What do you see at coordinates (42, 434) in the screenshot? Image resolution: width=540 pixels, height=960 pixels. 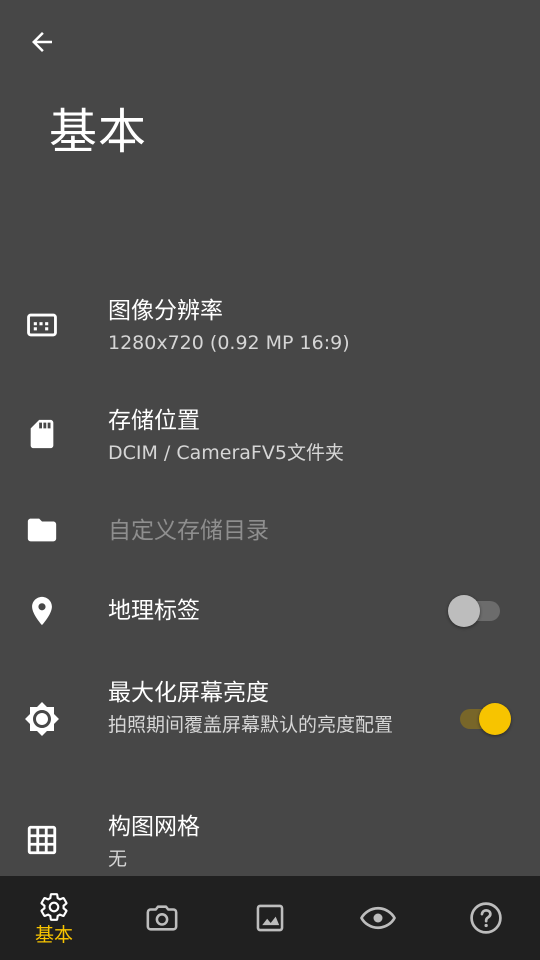 I see `sd-card-icon` at bounding box center [42, 434].